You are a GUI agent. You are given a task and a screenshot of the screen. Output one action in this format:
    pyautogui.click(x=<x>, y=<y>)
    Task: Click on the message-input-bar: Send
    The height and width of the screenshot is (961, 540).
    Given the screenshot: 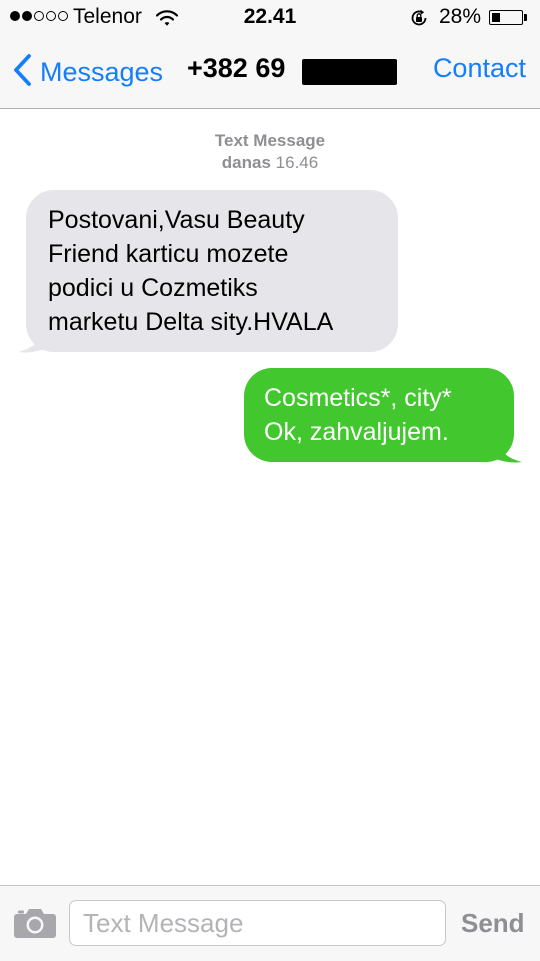 What is the action you would take?
    pyautogui.click(x=270, y=923)
    